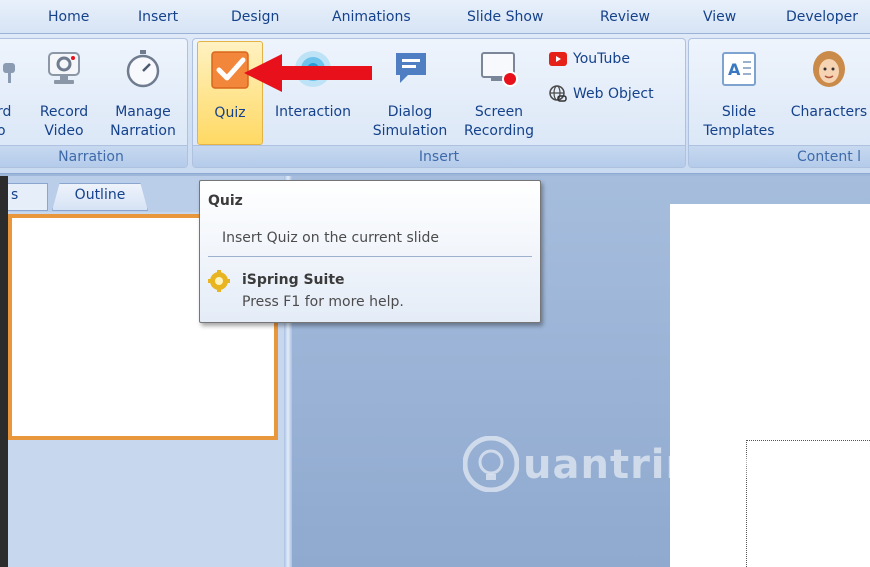 The image size is (870, 567). I want to click on stopwatch-icon, so click(143, 69).